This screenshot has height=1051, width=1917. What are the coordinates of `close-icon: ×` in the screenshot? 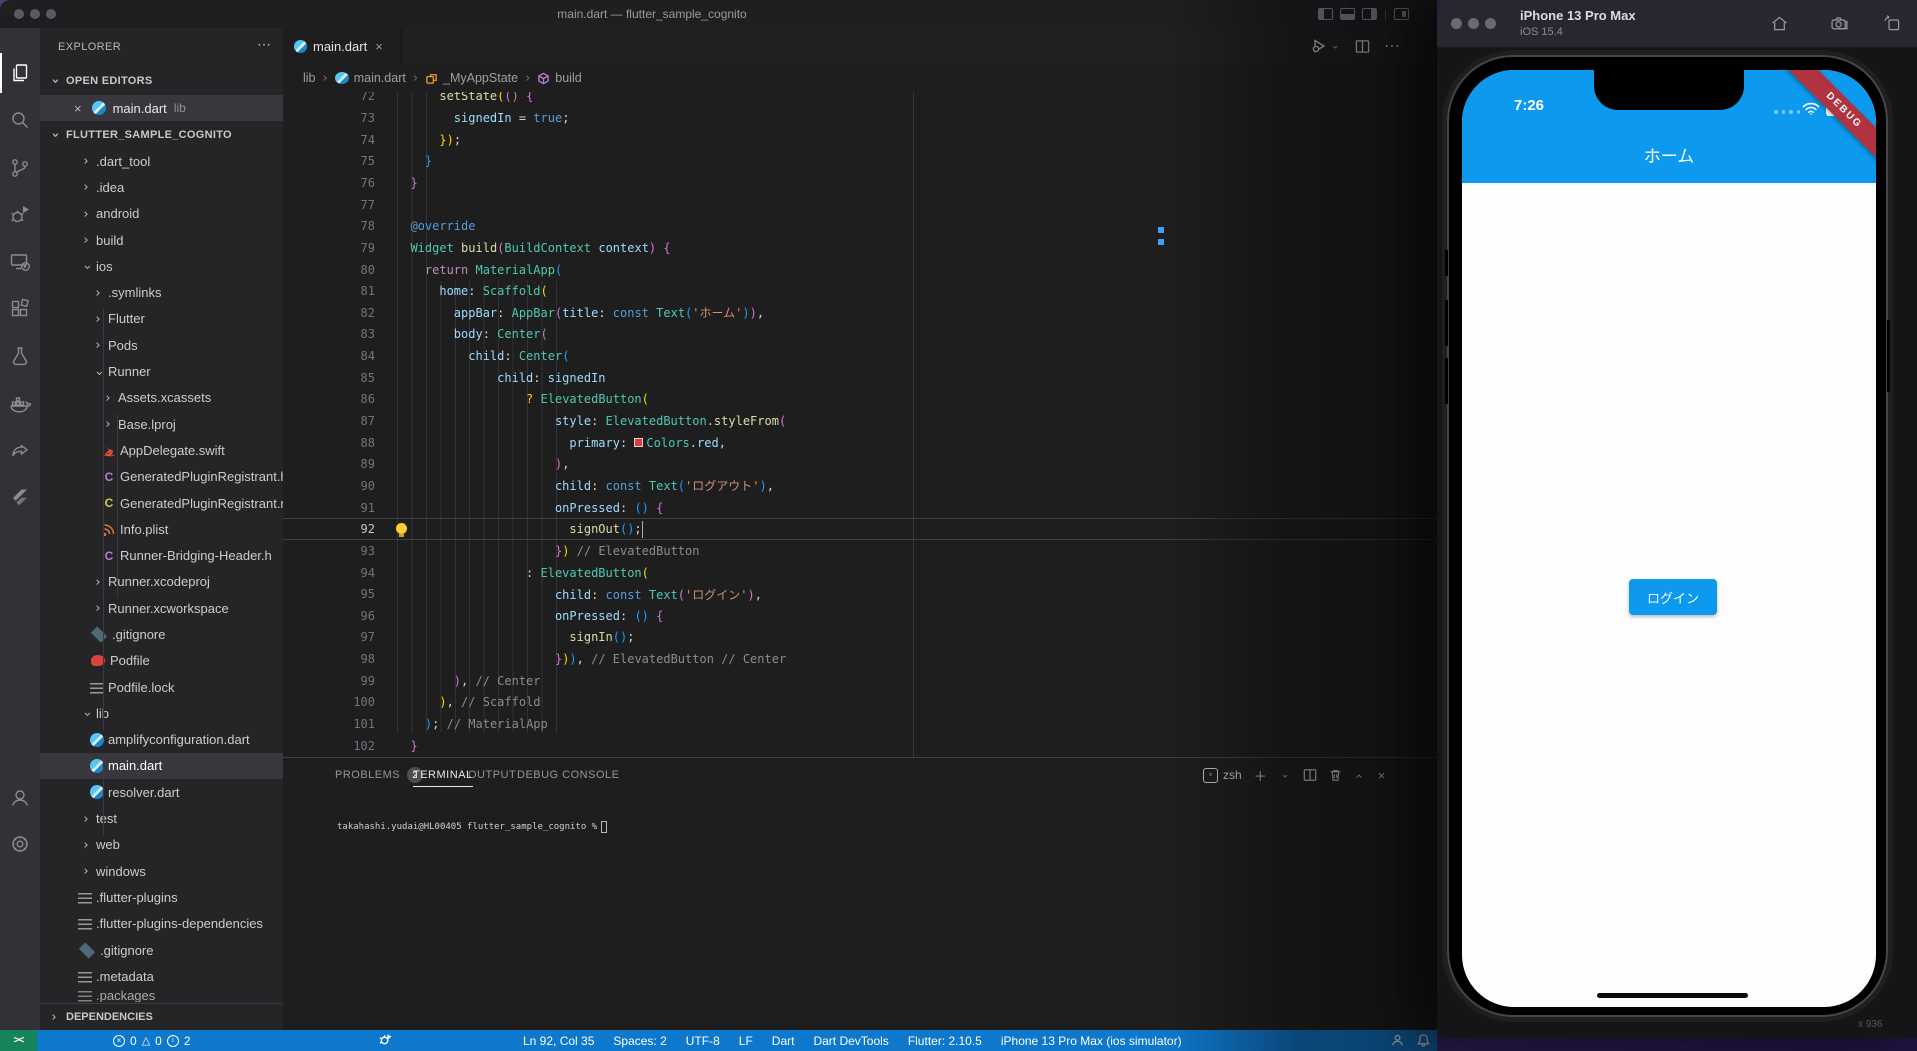 It's located at (78, 108).